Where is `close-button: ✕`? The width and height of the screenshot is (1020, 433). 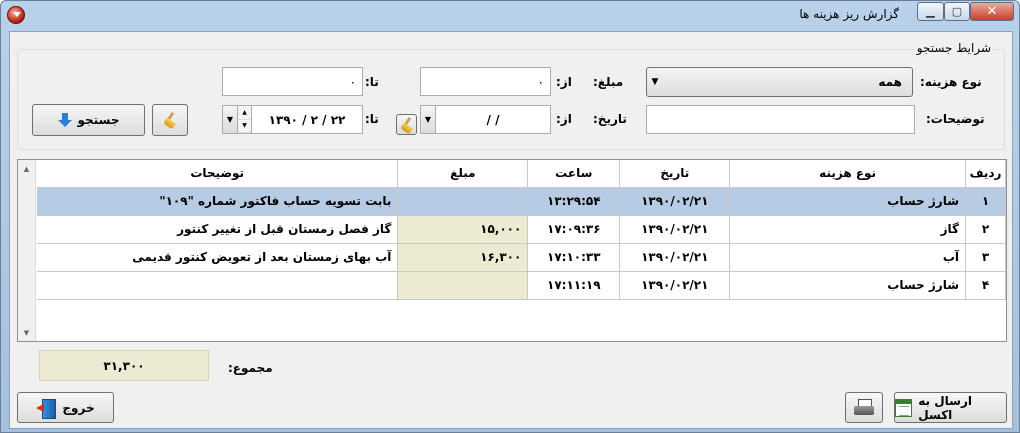
close-button: ✕ is located at coordinates (992, 11).